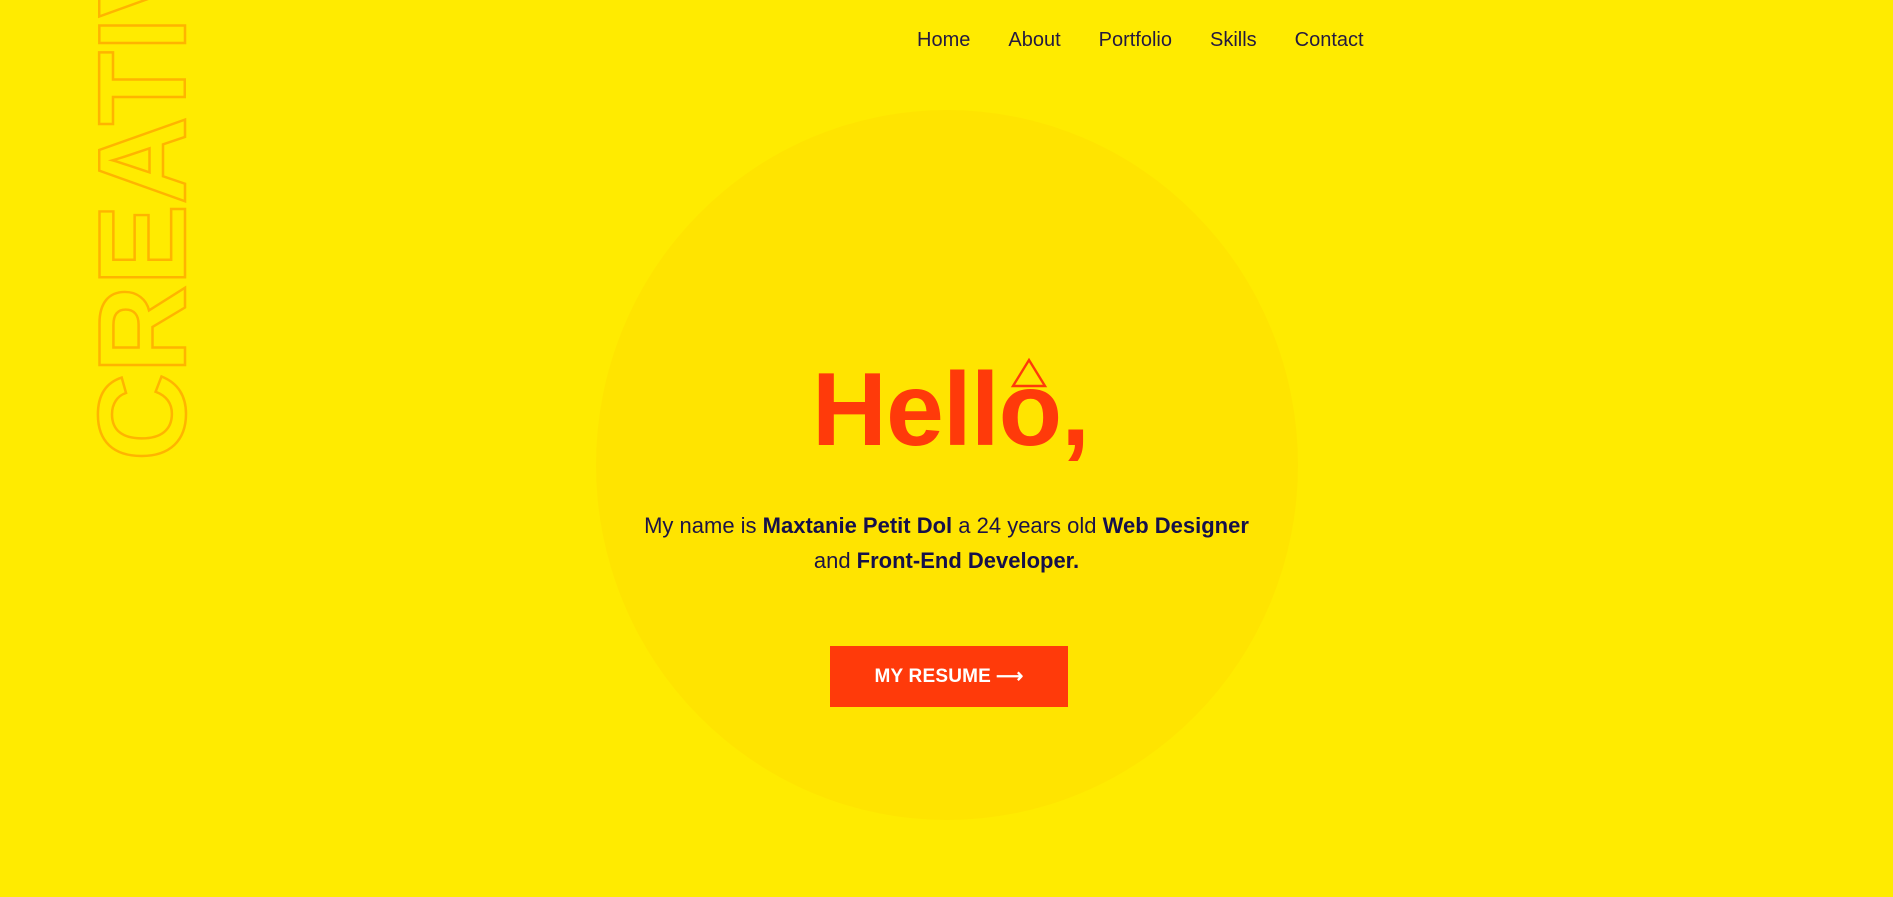 The width and height of the screenshot is (1893, 897). What do you see at coordinates (1329, 40) in the screenshot?
I see `nav-contact: Contact` at bounding box center [1329, 40].